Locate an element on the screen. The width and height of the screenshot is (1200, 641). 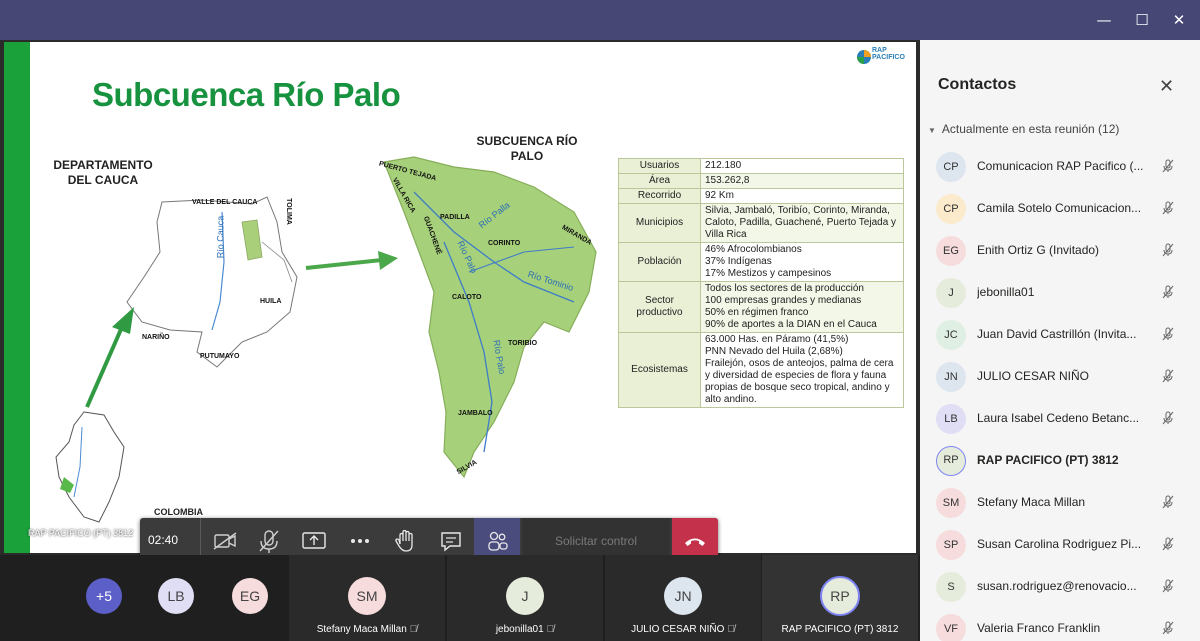
logo-text: RAP PACIFICO is located at coordinates (888, 54).